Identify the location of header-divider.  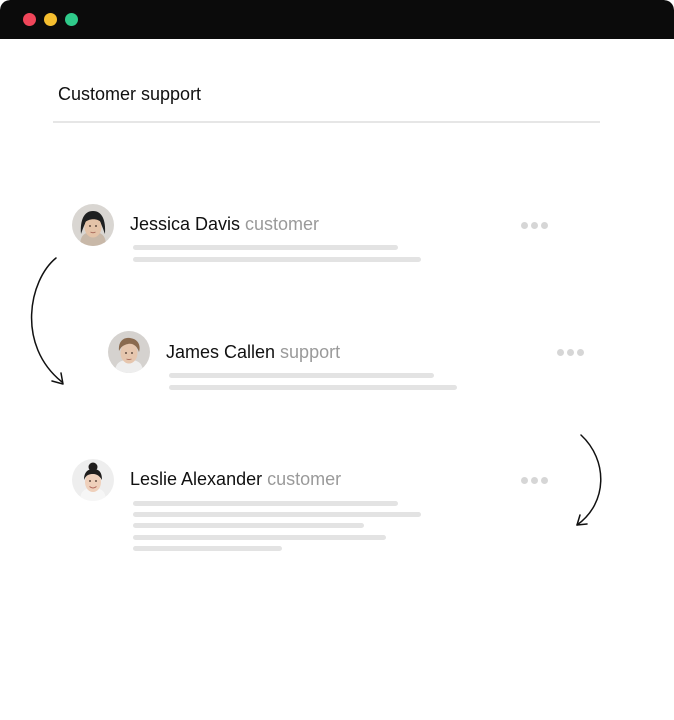
(326, 122).